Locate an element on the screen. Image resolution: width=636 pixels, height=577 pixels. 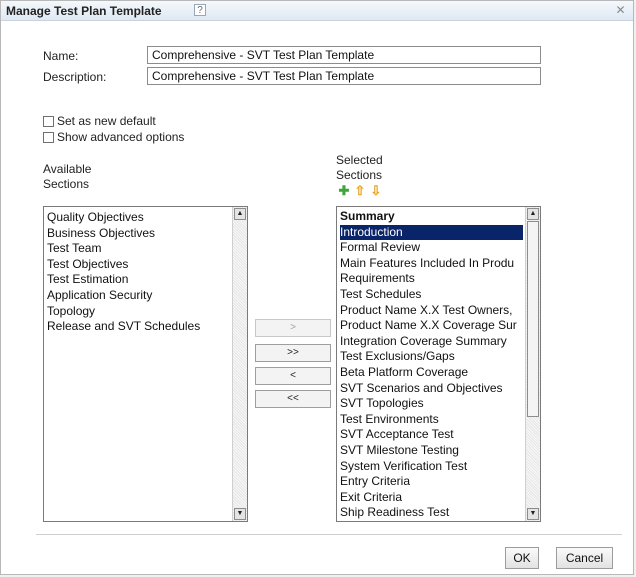
list-item: Test Team is located at coordinates (137, 249).